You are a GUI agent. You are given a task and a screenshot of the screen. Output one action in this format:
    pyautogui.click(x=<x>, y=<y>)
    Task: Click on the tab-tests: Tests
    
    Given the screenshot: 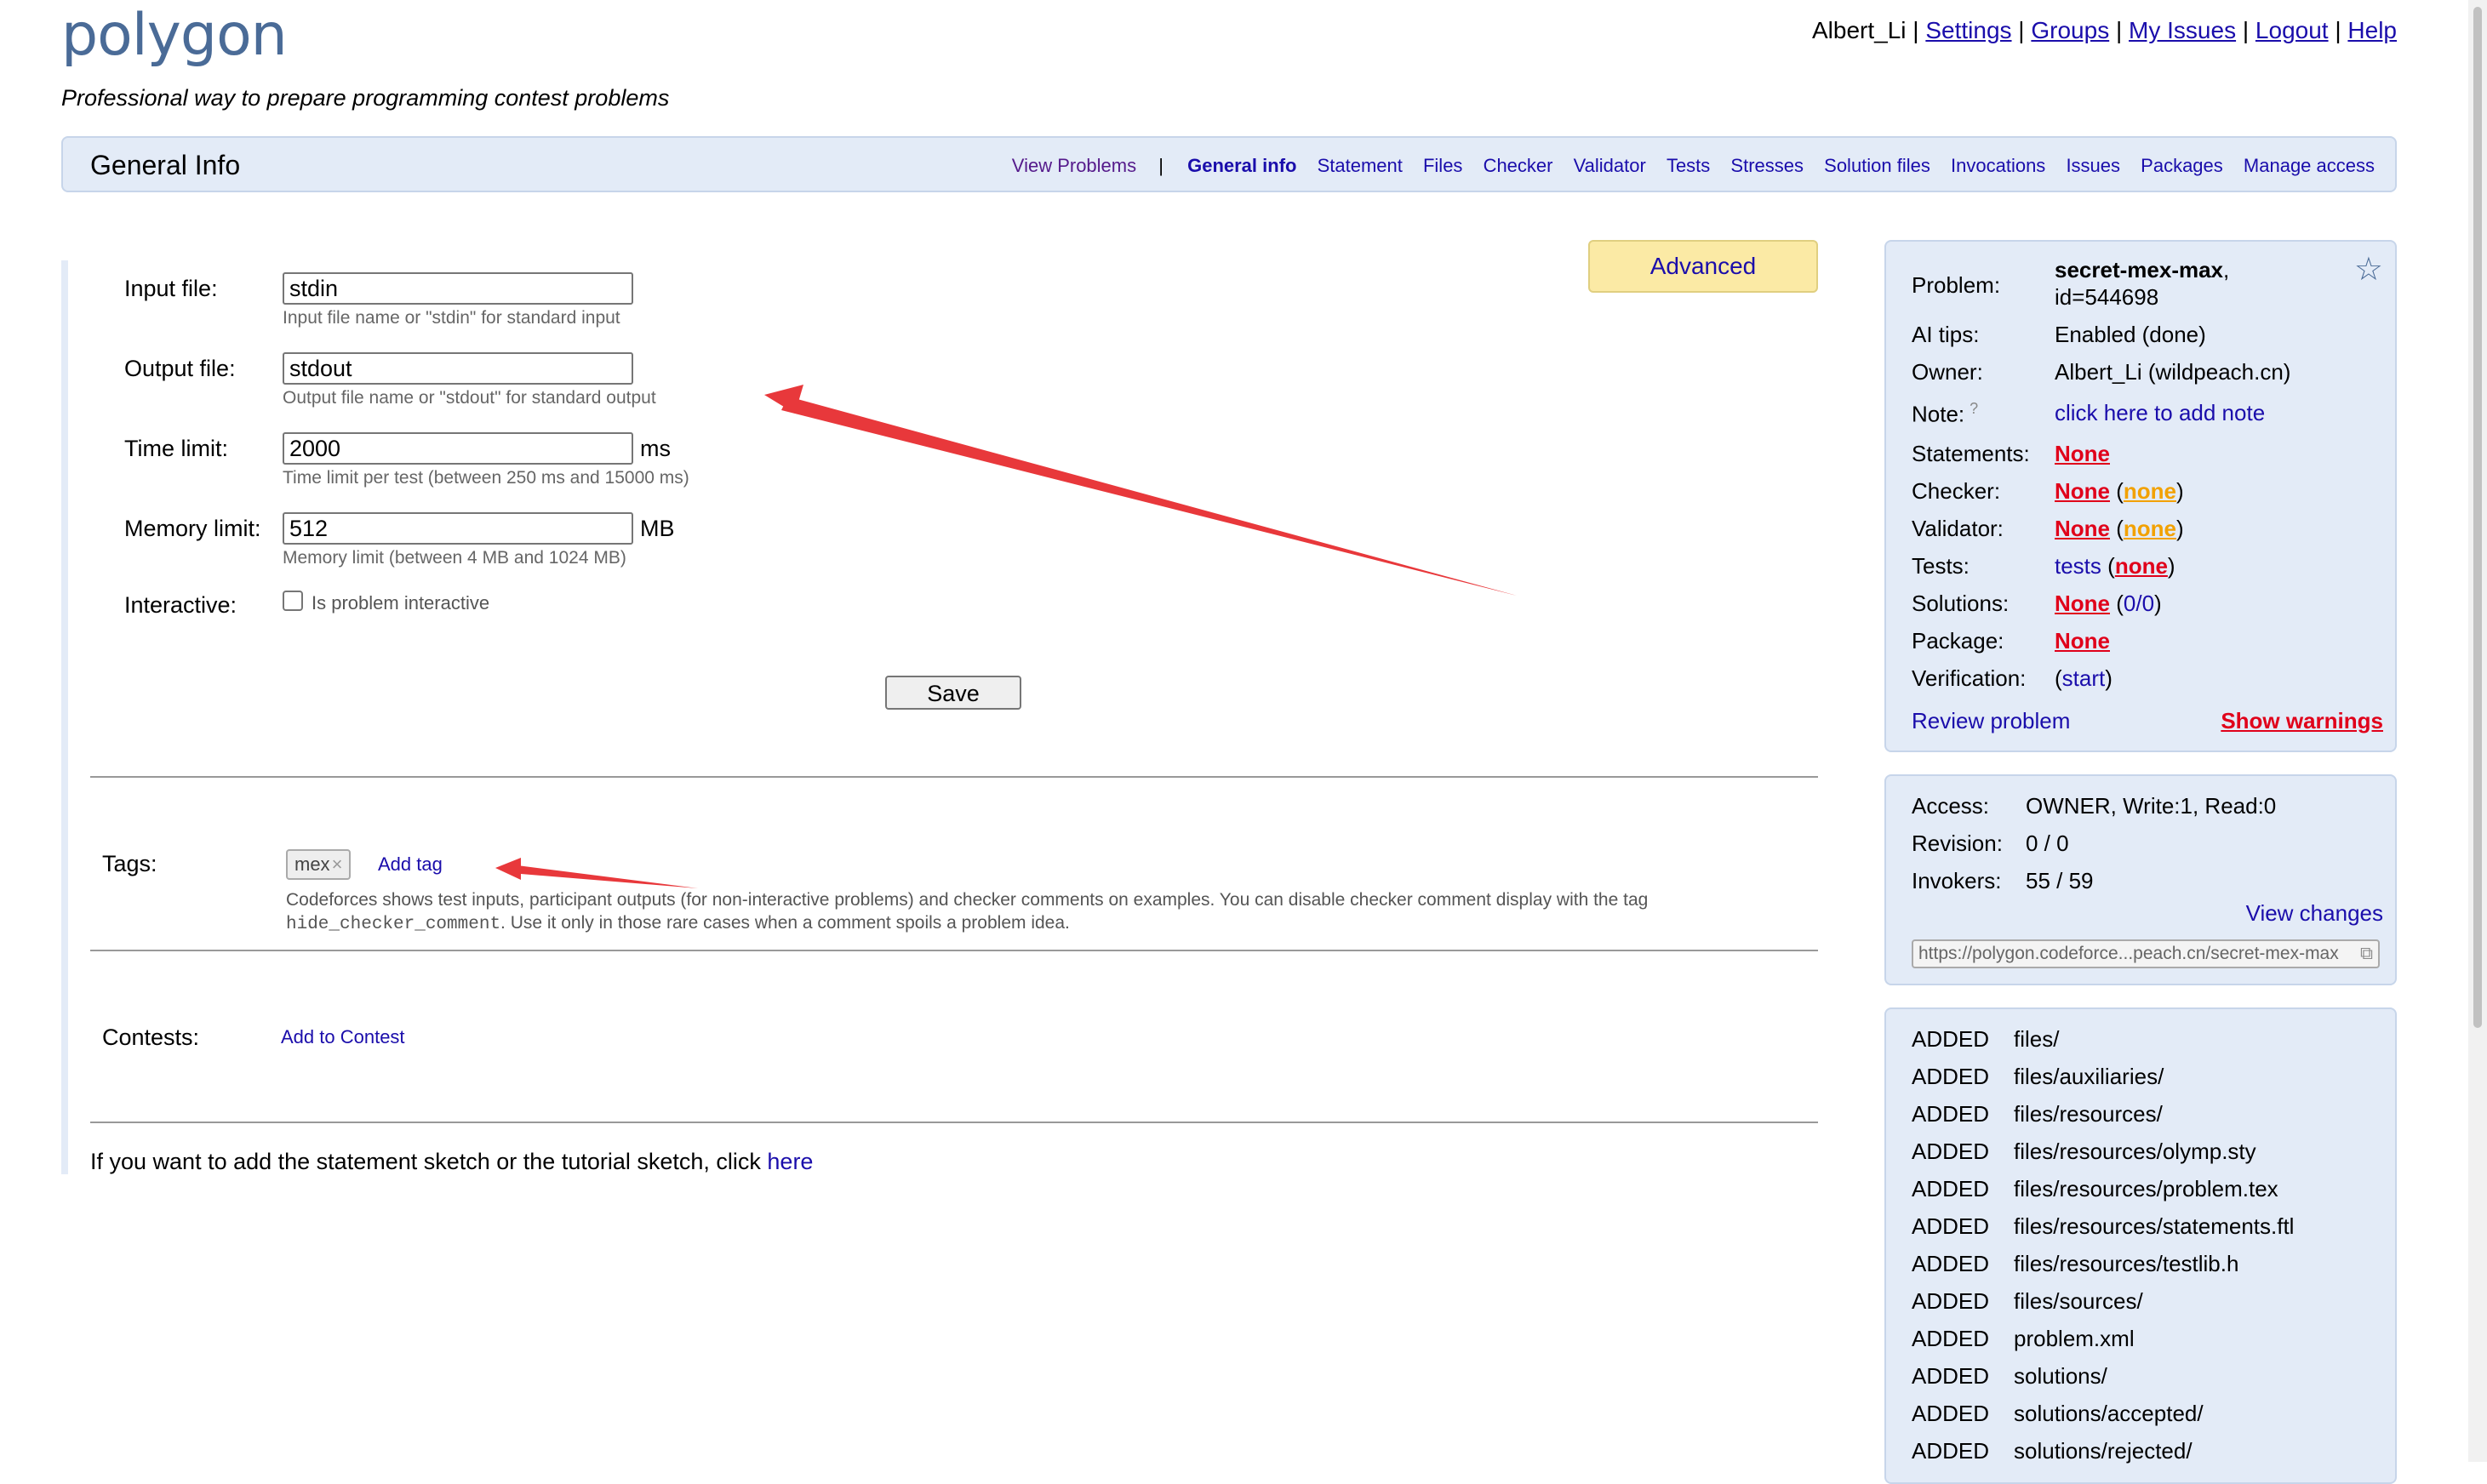 What is the action you would take?
    pyautogui.click(x=1688, y=165)
    